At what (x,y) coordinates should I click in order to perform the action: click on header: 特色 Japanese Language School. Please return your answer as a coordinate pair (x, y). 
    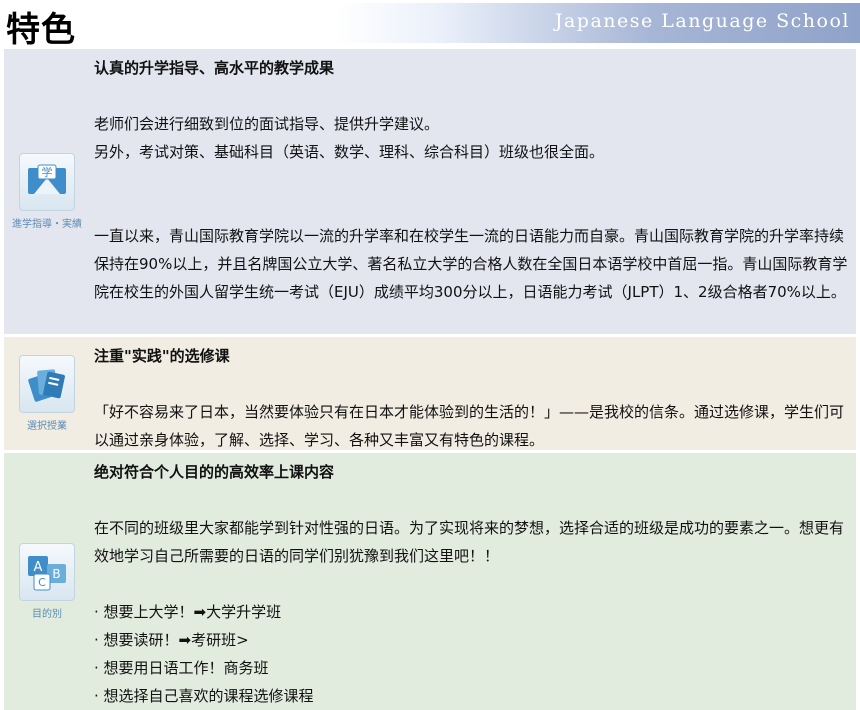
    Looking at the image, I should click on (430, 25).